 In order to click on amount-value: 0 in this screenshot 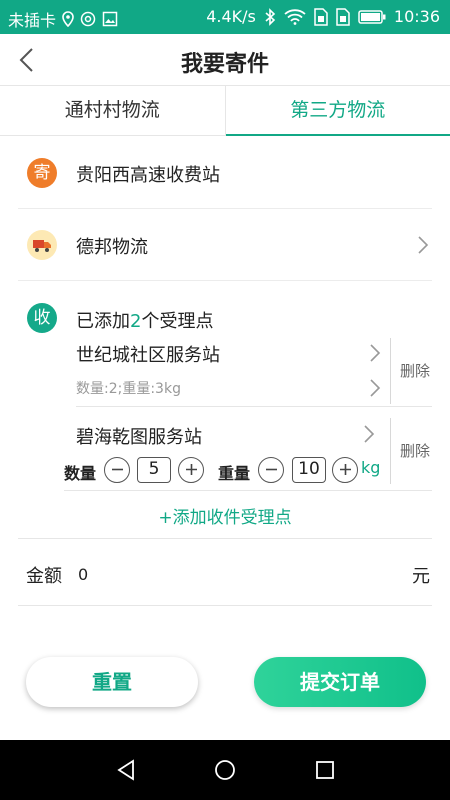, I will do `click(83, 574)`.